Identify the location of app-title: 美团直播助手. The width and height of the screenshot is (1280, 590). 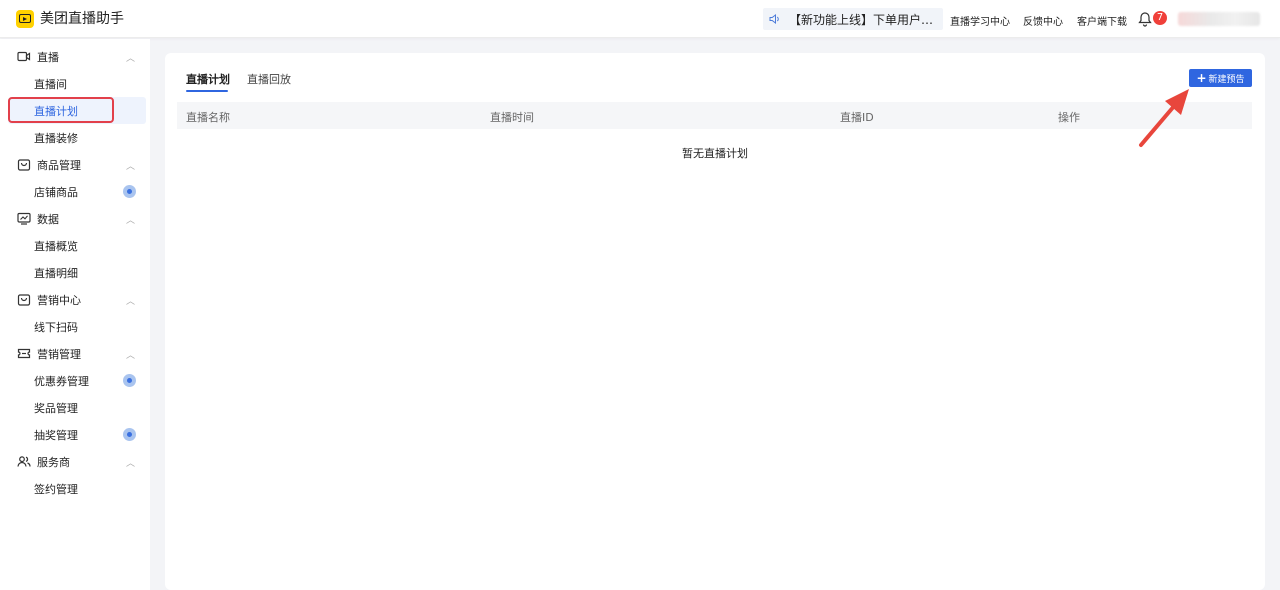
(82, 19).